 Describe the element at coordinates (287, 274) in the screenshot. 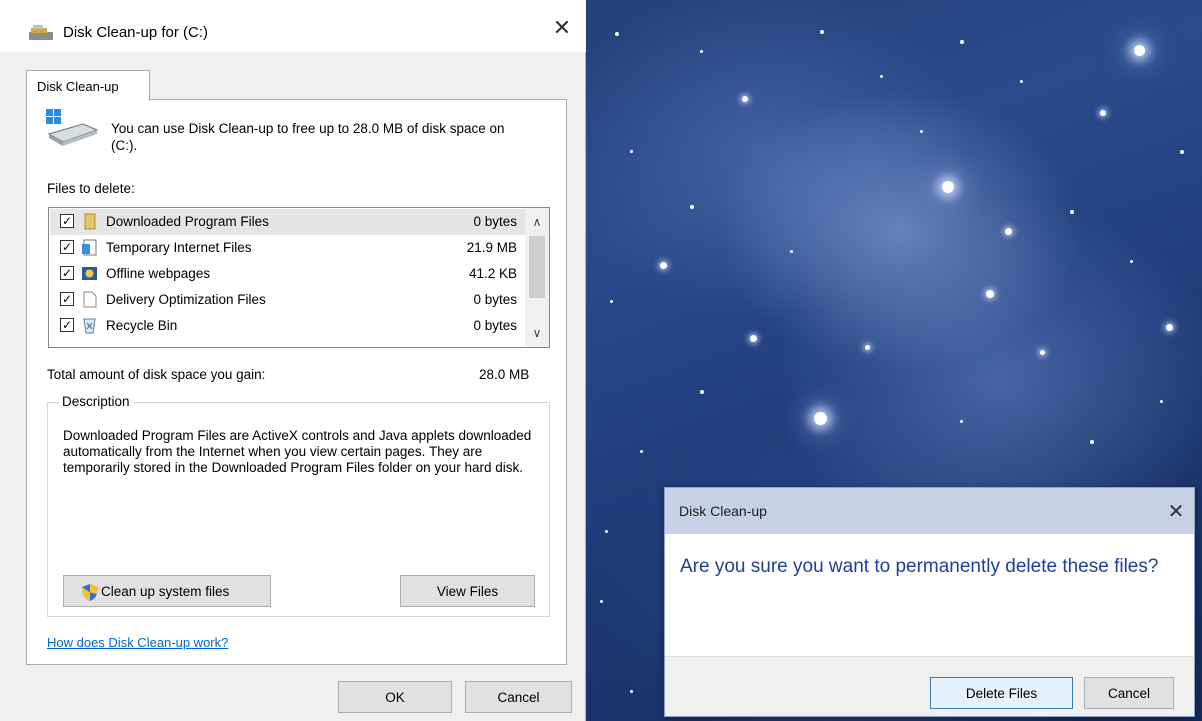

I see `list-item: ✓ Offline webpages 41.2 KB` at that location.